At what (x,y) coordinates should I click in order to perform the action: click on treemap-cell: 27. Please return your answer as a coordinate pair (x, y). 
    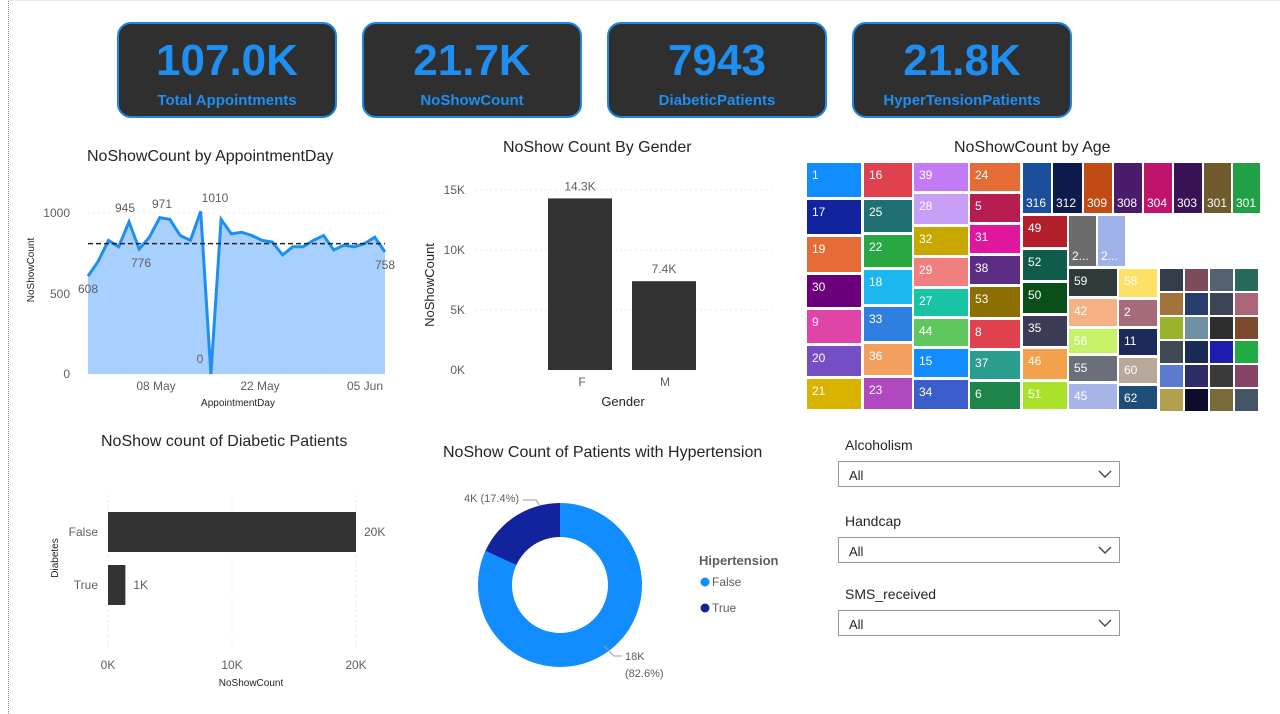
    Looking at the image, I should click on (941, 302).